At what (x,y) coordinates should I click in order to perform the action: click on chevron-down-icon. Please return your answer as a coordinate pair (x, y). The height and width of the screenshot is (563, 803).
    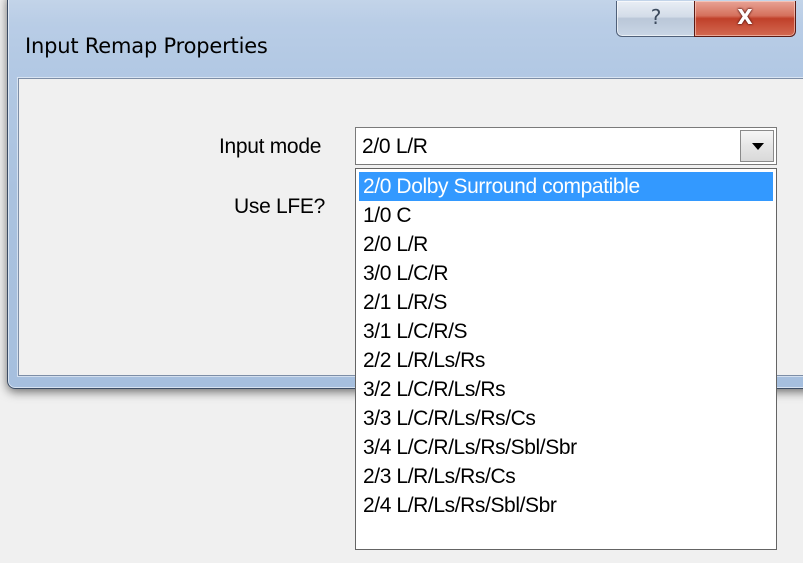
    Looking at the image, I should click on (758, 146).